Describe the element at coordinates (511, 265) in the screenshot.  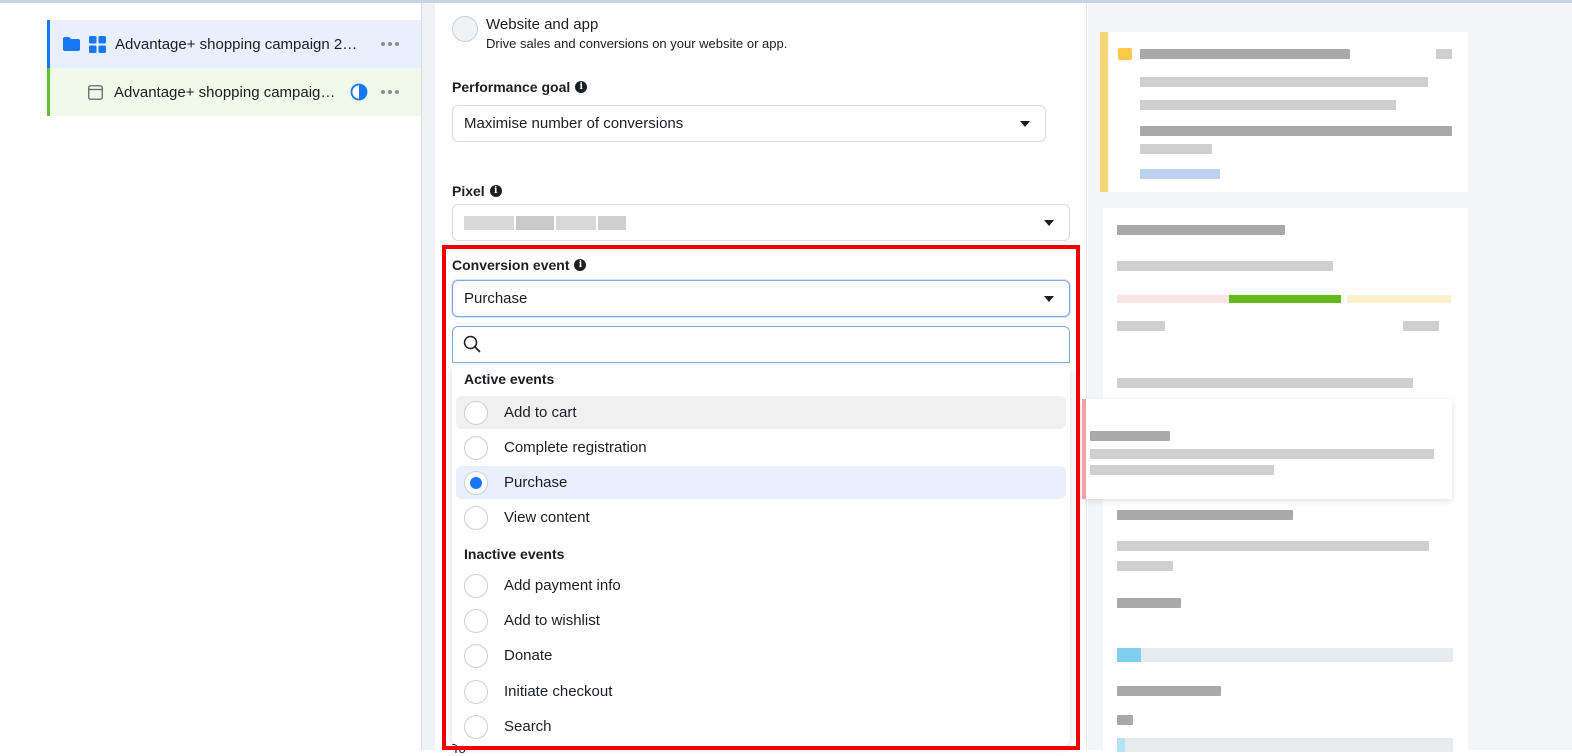
I see `conversion-event-label-text: Conversion event` at that location.